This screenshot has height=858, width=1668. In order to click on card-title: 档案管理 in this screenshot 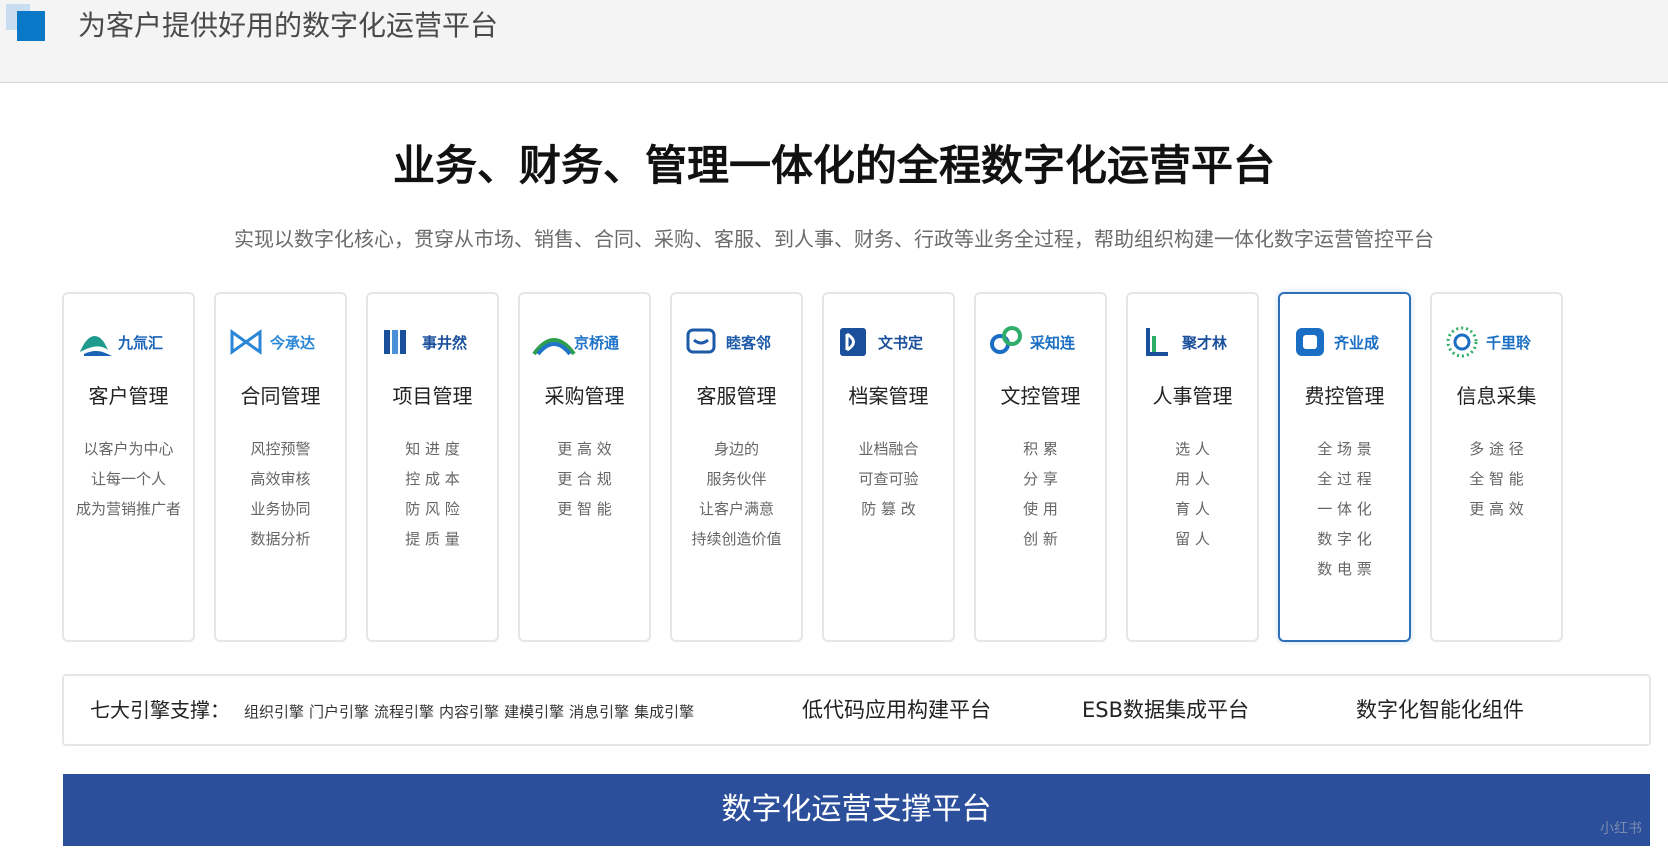, I will do `click(888, 396)`.